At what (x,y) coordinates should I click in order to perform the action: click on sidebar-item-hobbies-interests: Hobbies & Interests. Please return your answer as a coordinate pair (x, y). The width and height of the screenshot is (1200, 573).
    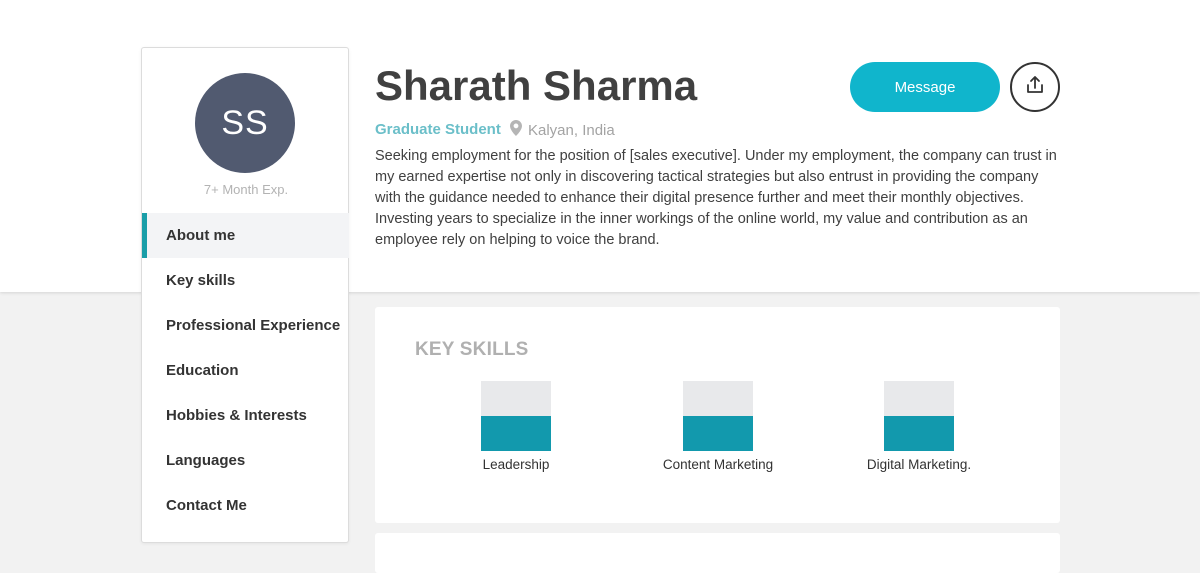
    Looking at the image, I should click on (245, 415).